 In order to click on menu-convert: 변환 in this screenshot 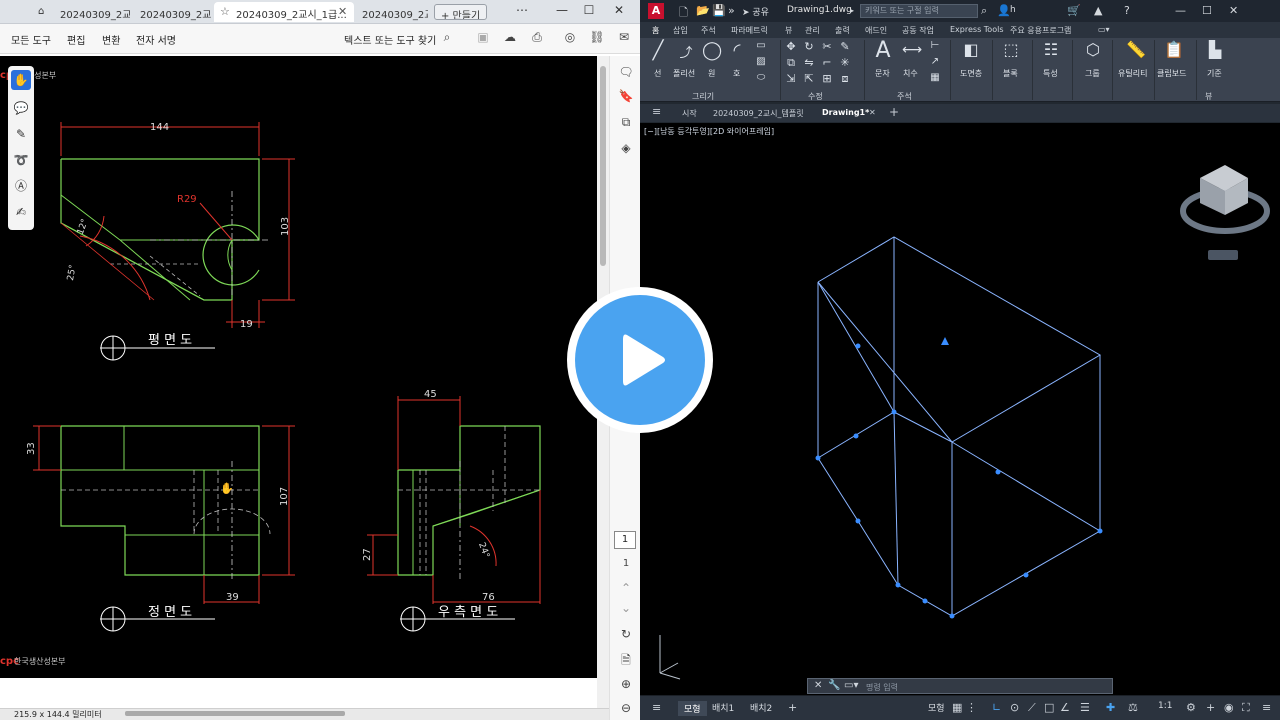, I will do `click(111, 39)`.